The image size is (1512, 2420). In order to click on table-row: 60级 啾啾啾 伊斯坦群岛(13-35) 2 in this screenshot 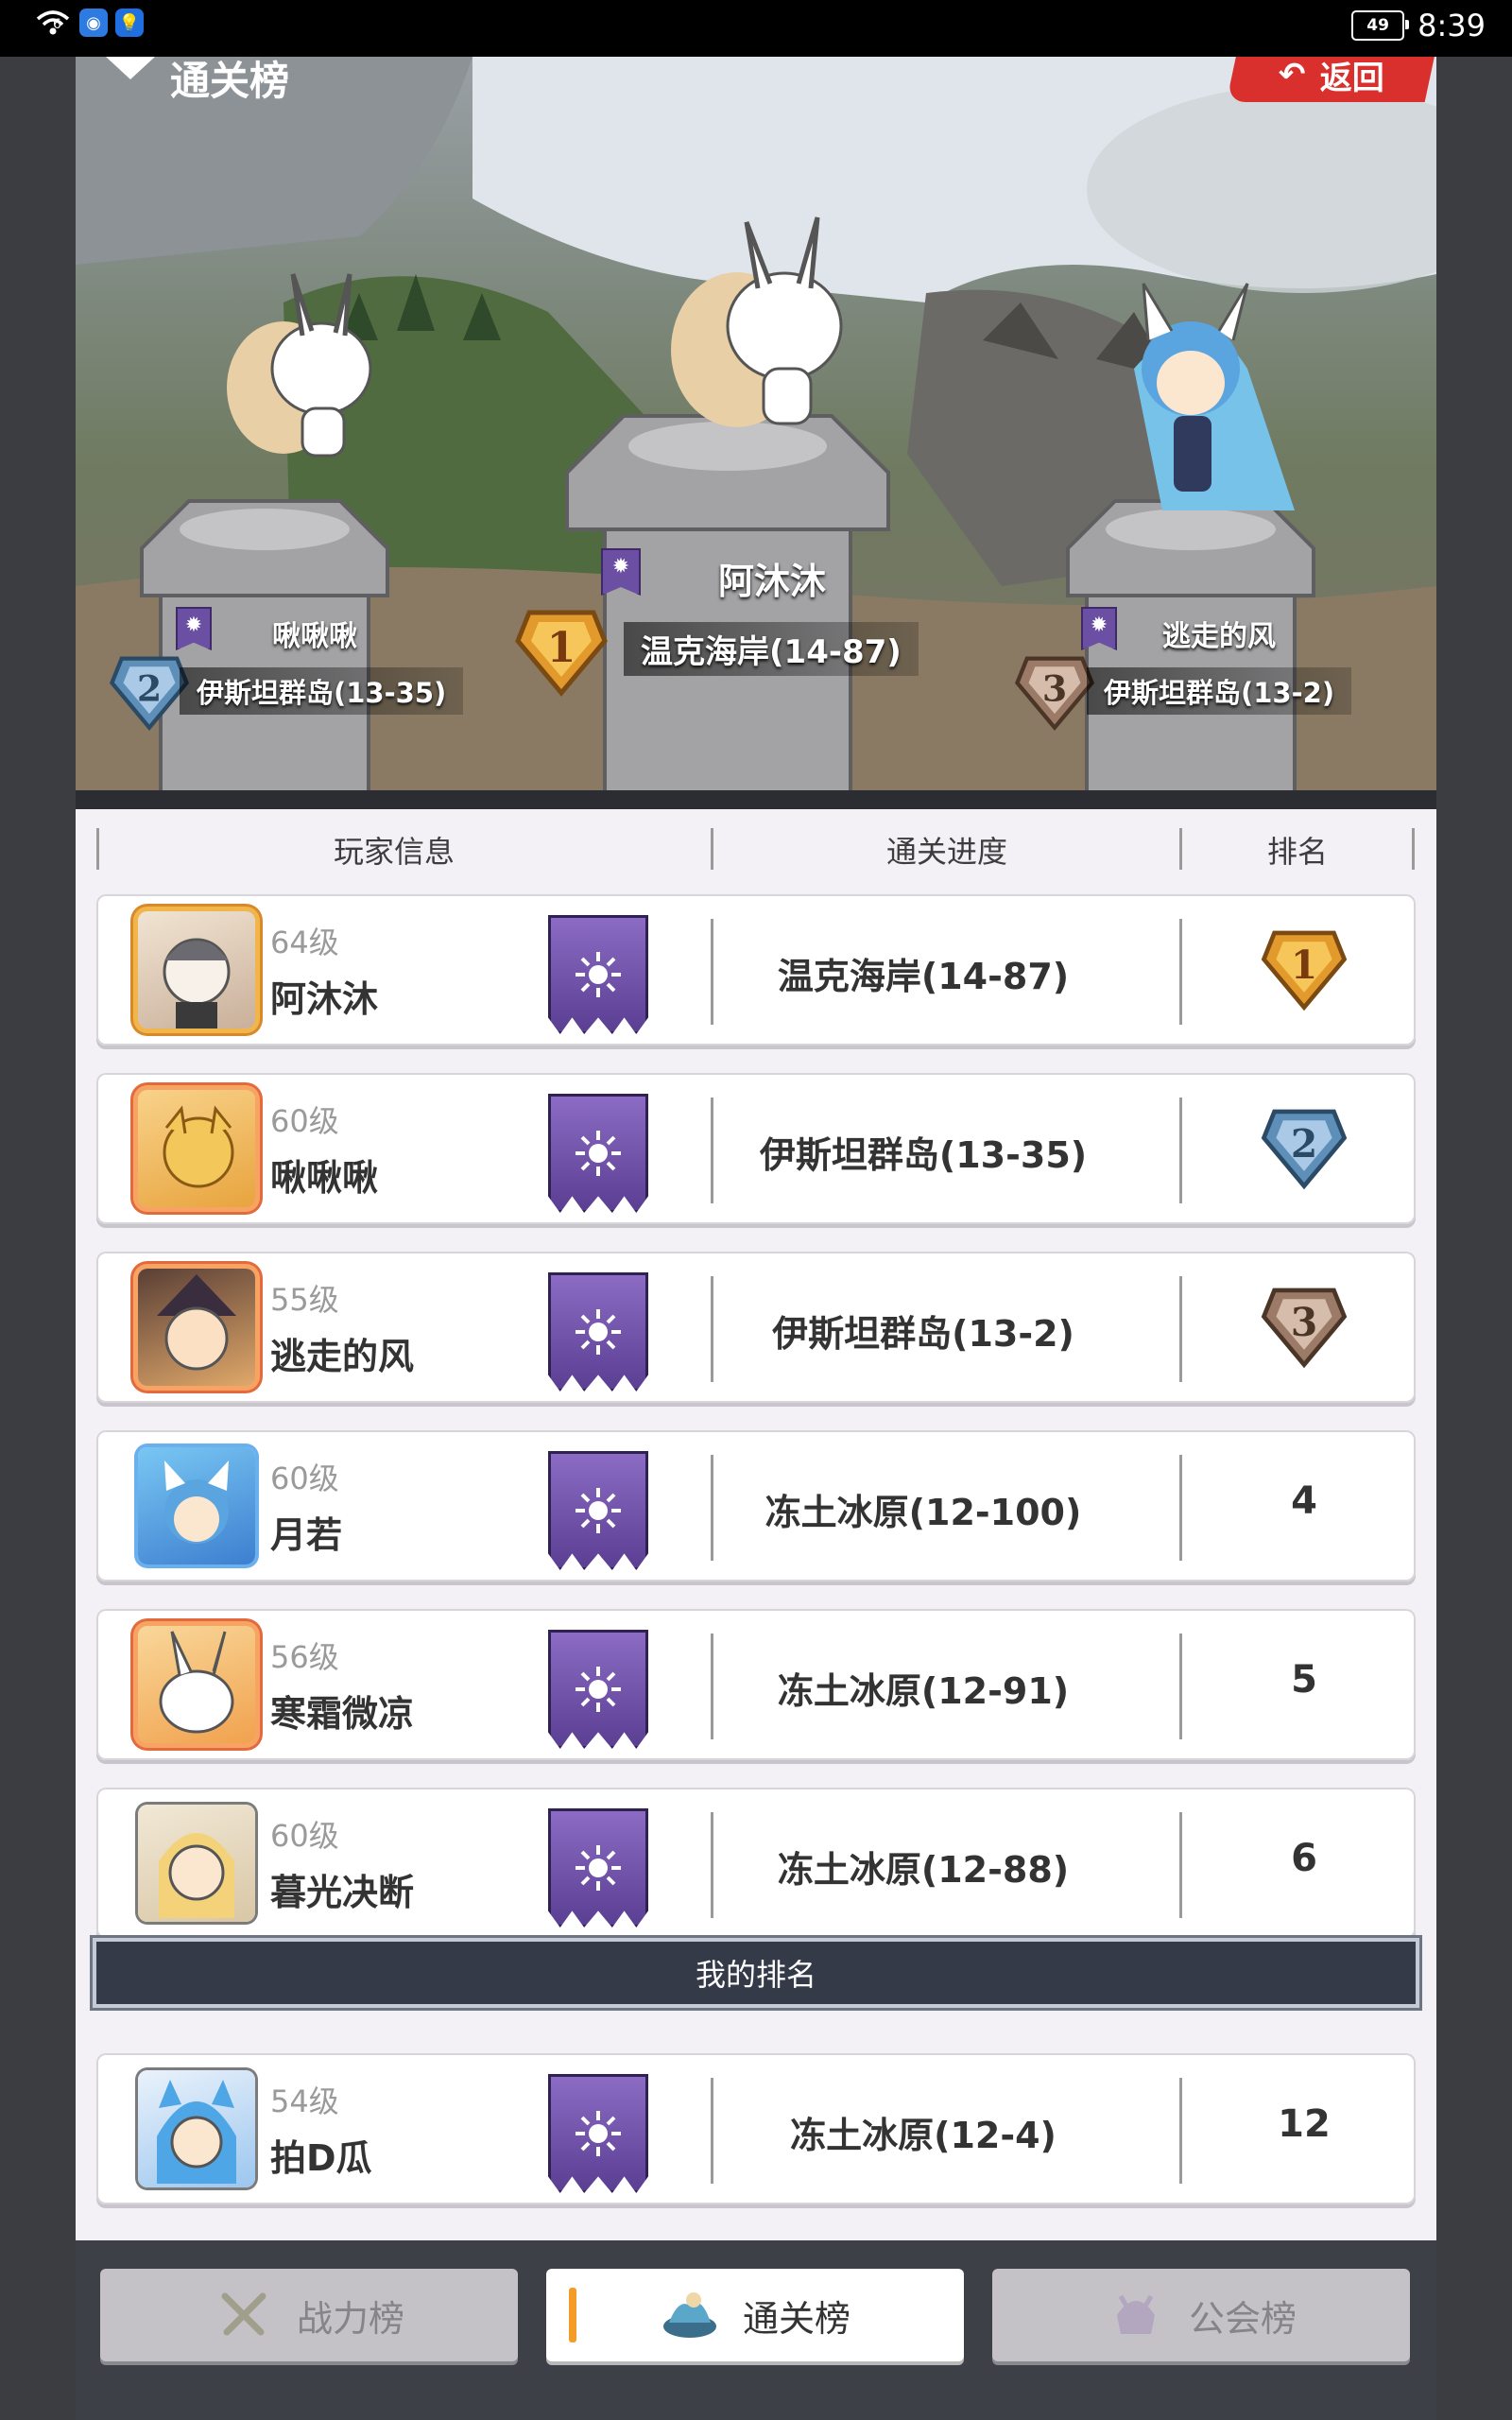, I will do `click(756, 1148)`.